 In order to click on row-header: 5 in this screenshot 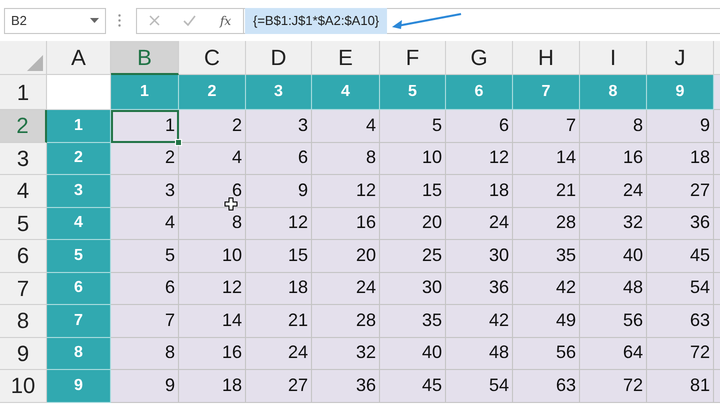, I will do `click(23, 224)`.